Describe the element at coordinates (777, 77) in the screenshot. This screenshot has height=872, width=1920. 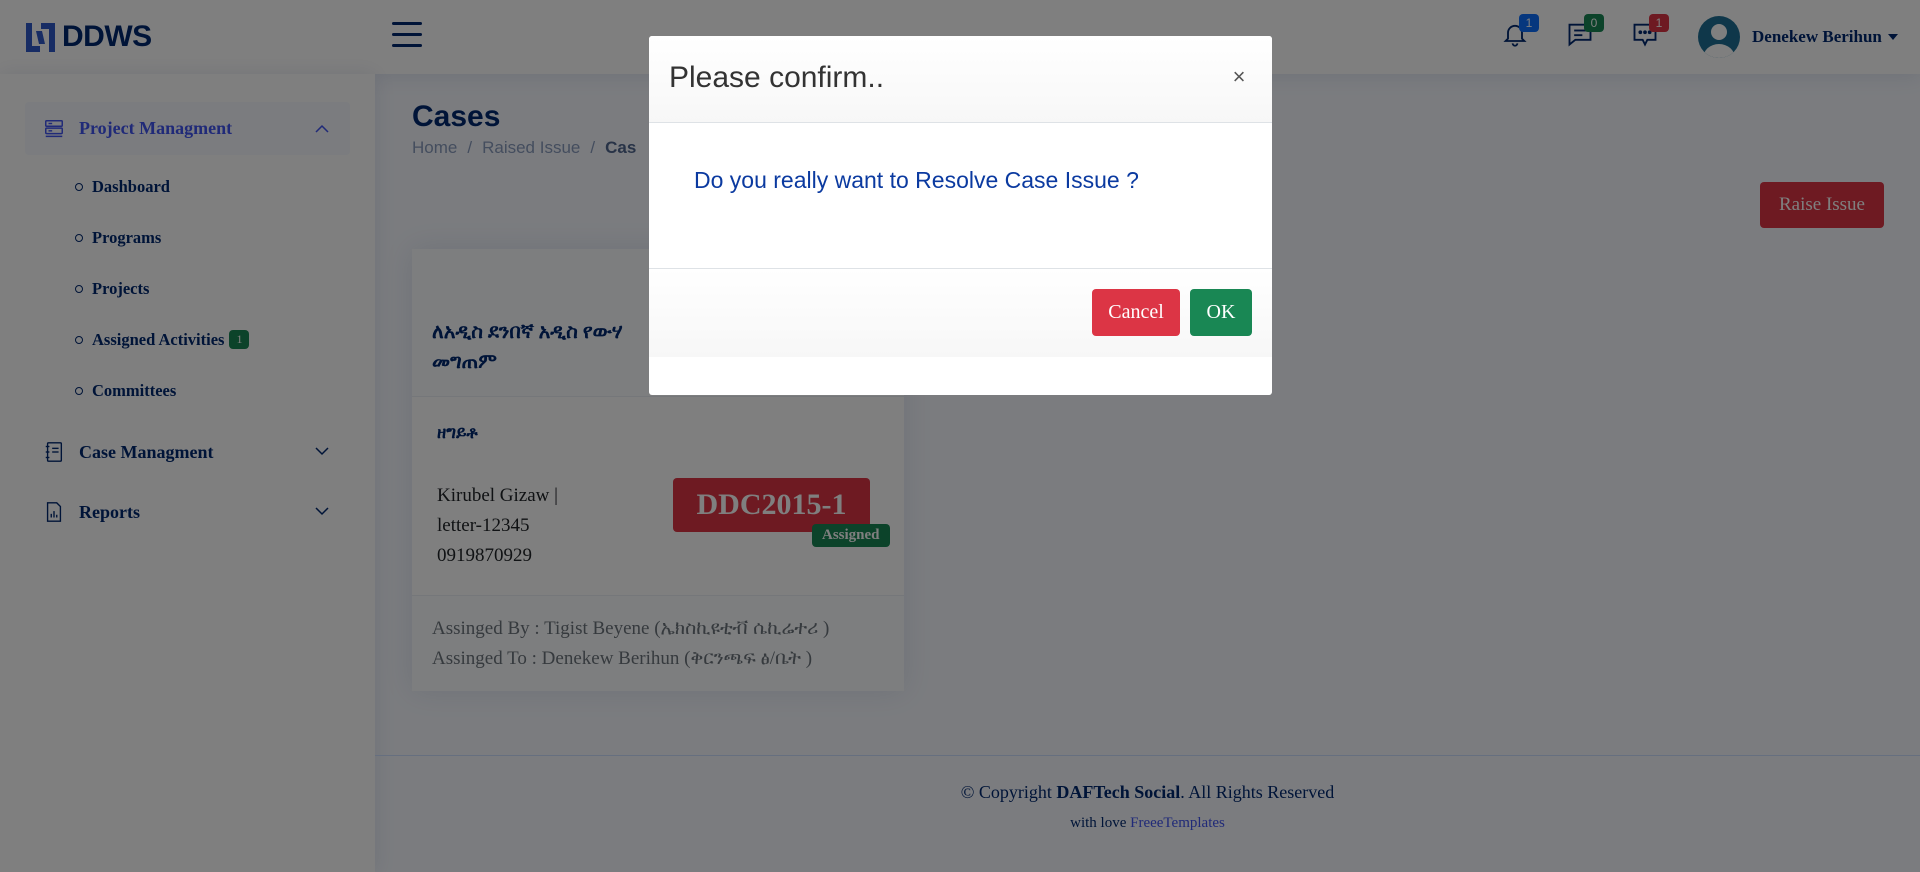
I see `modal-title: Please confirm..` at that location.